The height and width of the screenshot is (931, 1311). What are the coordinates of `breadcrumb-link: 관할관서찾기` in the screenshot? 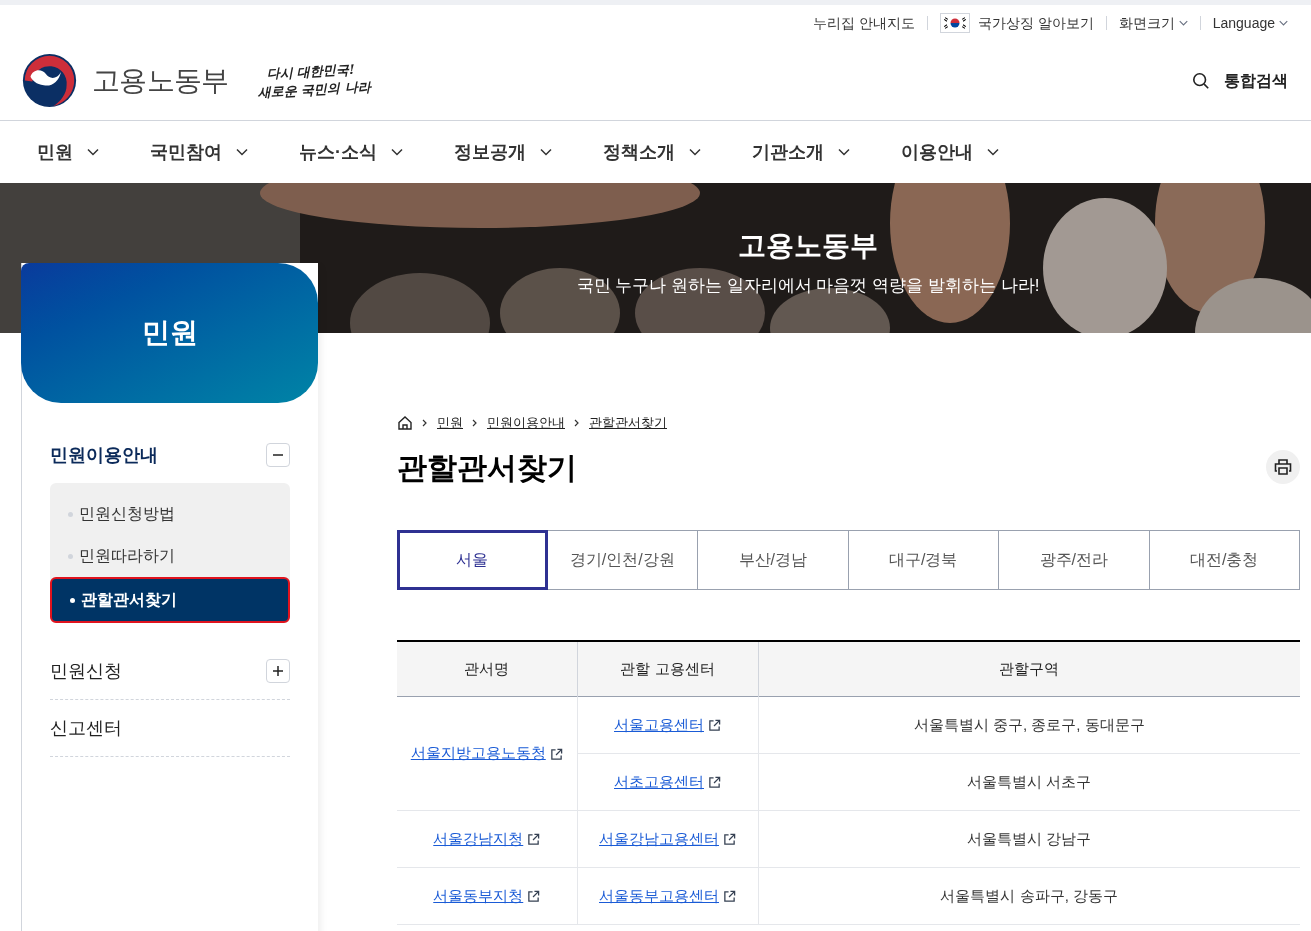 It's located at (628, 423).